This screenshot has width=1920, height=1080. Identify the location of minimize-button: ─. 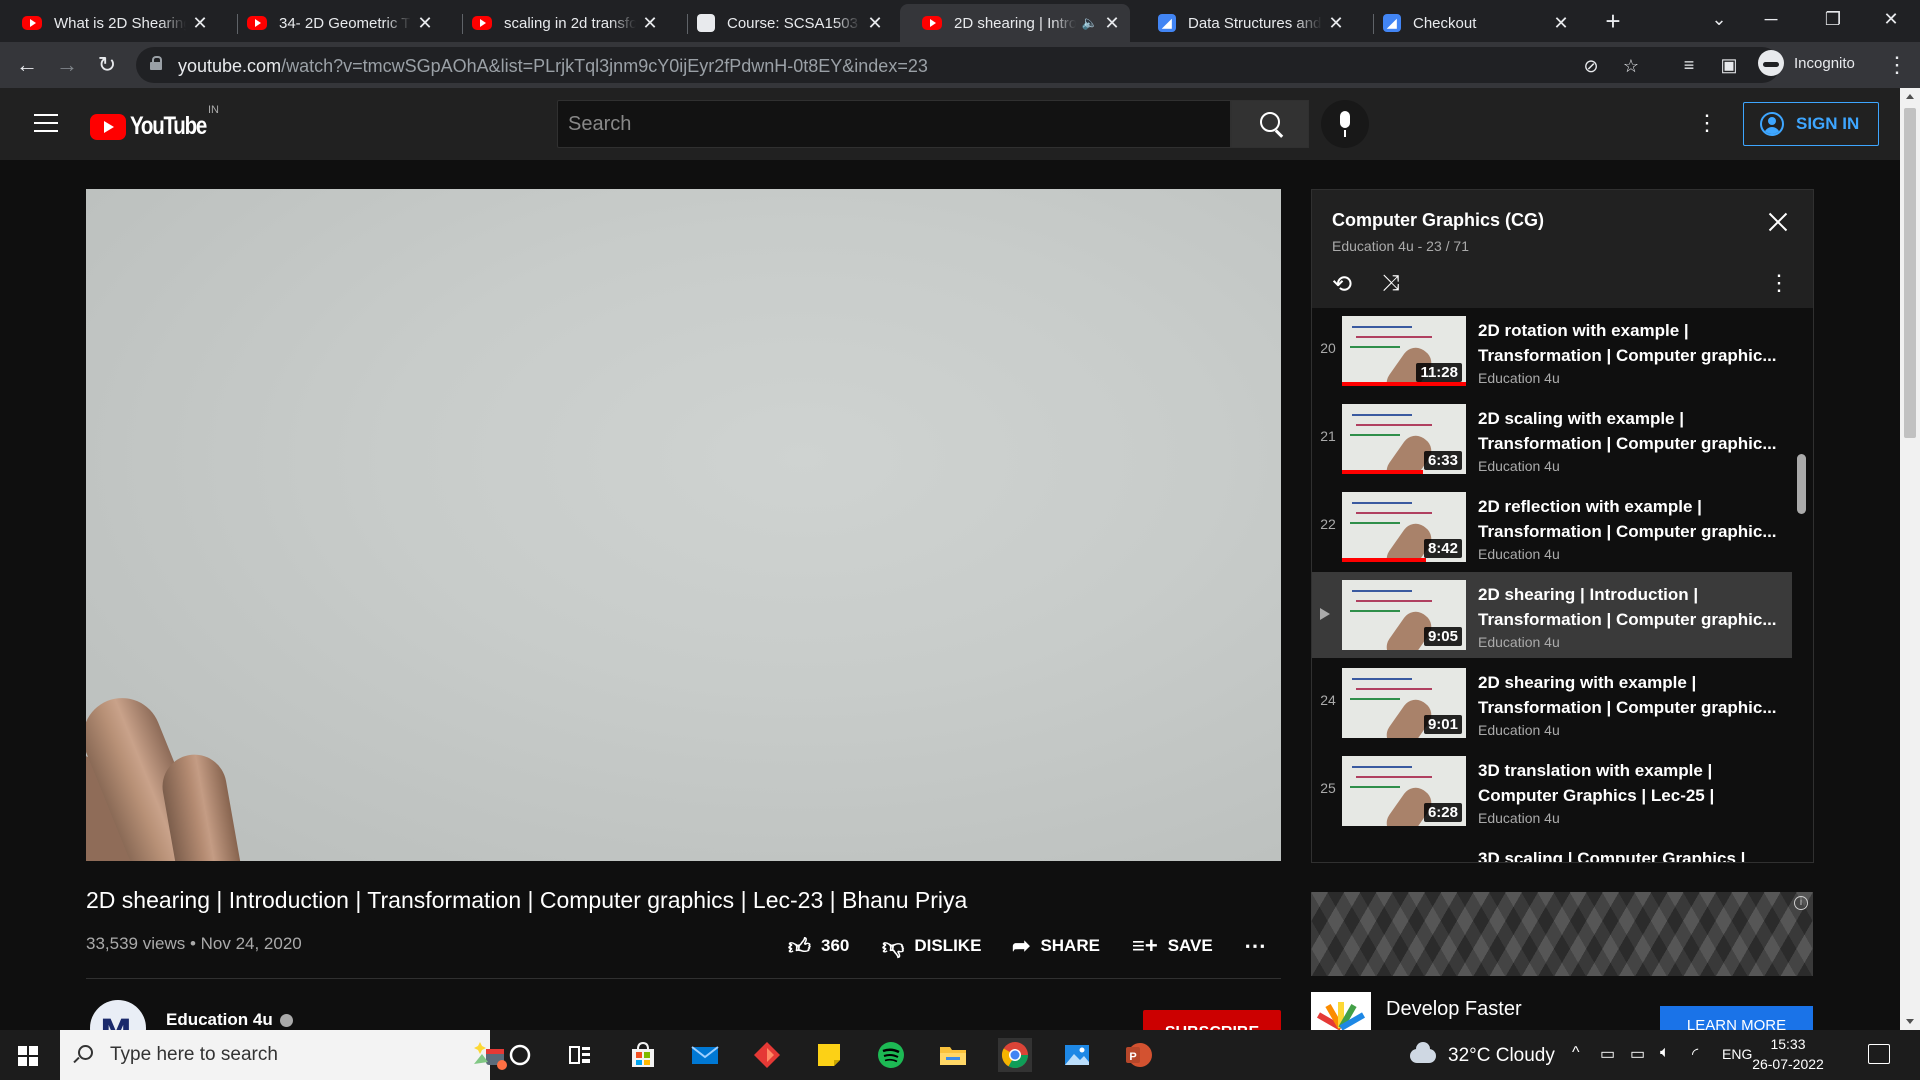
(1771, 19).